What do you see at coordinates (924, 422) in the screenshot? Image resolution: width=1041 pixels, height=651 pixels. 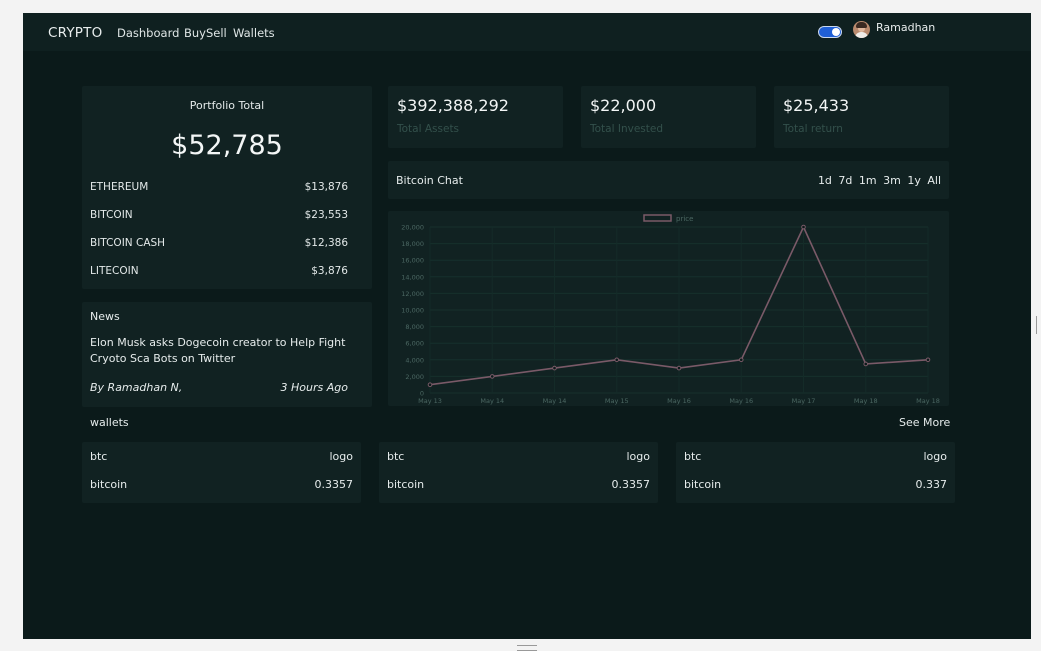 I see `see-more-link: See More` at bounding box center [924, 422].